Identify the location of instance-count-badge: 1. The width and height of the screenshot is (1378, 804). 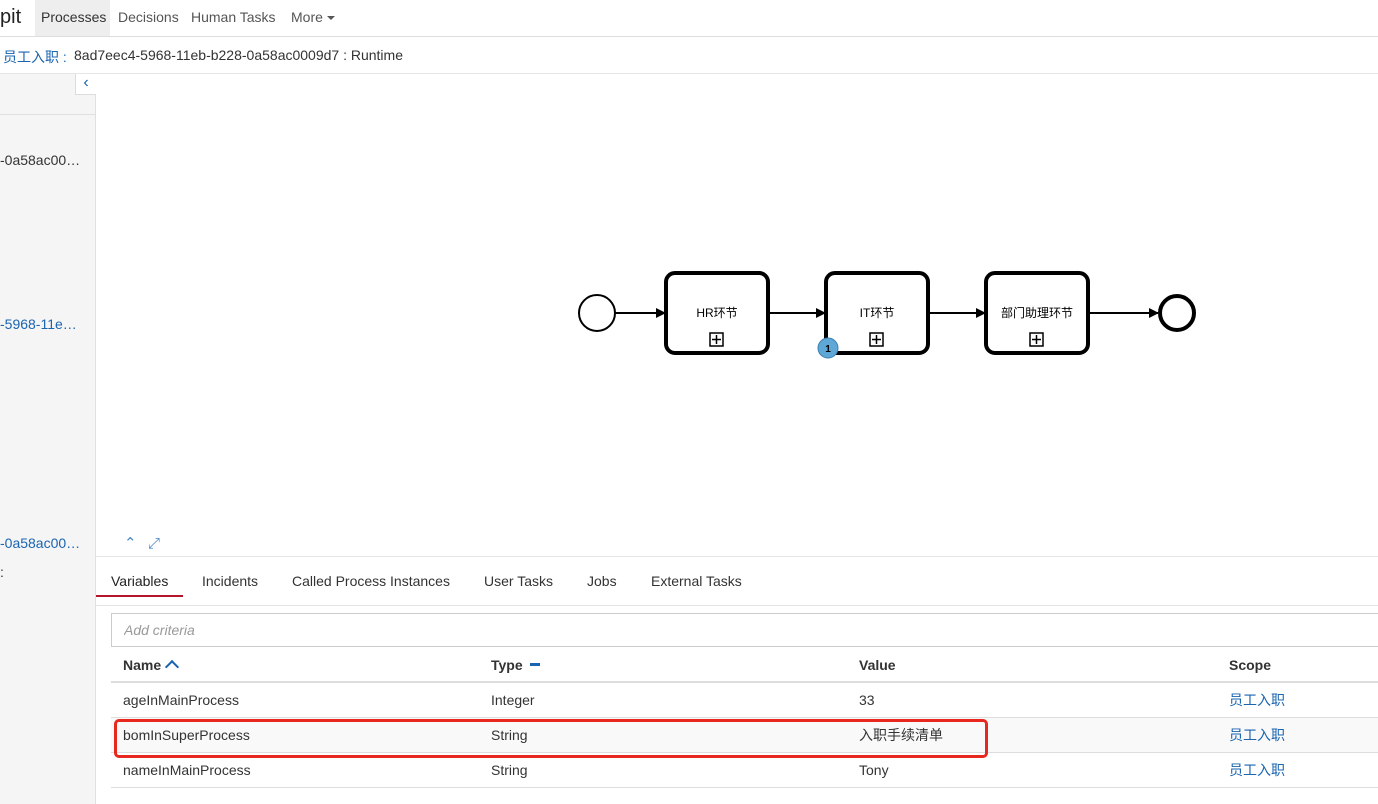
(828, 348).